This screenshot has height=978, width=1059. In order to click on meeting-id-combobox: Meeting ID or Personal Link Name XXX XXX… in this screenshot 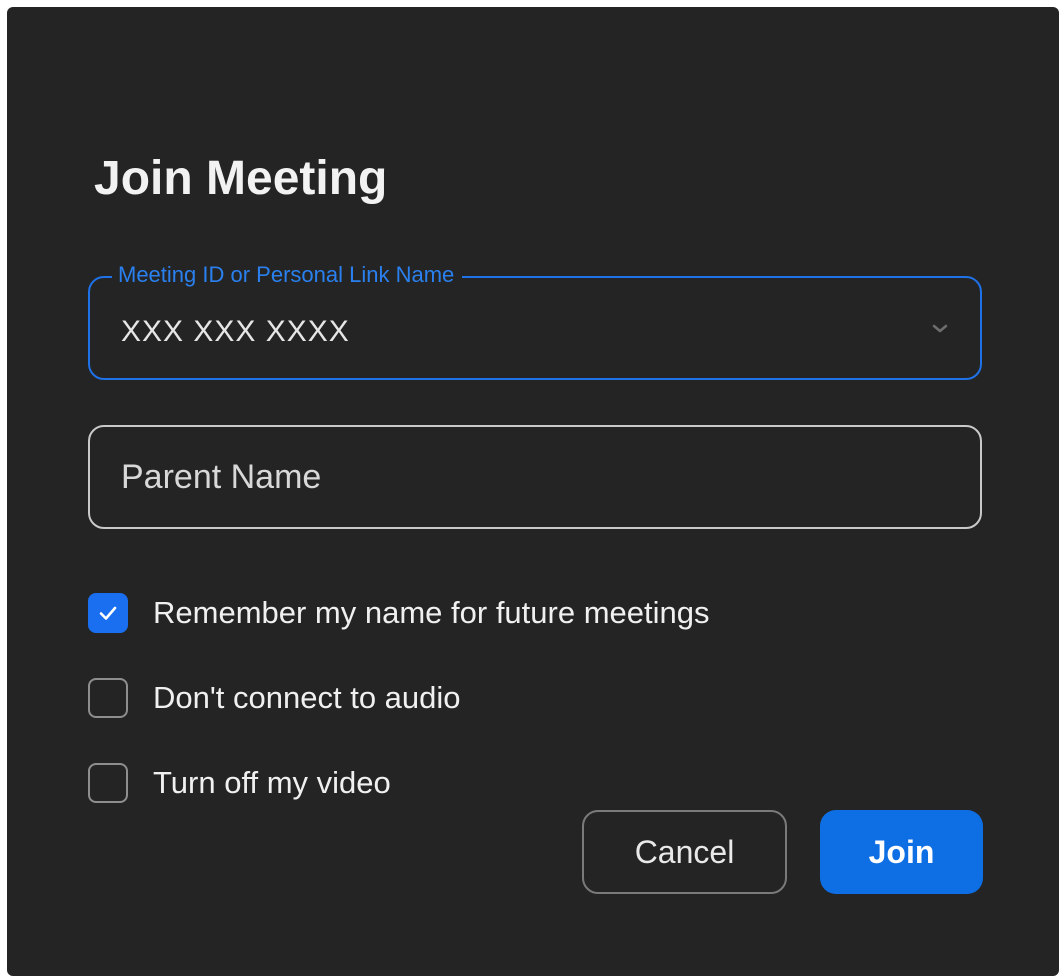, I will do `click(535, 320)`.